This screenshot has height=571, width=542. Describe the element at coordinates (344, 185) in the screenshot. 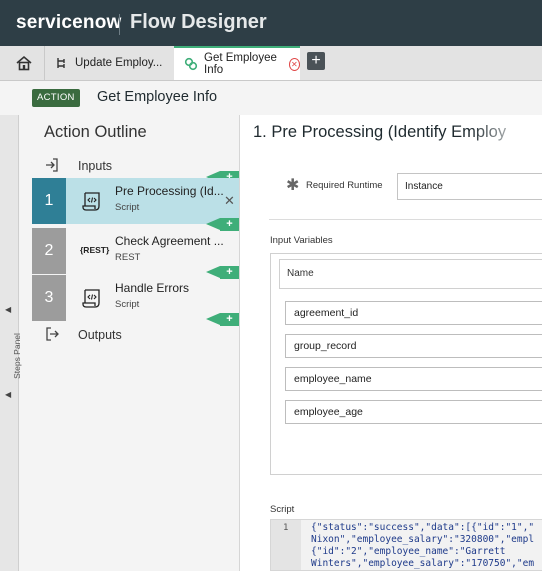

I see `required-runtime-label: Required Runtime` at that location.